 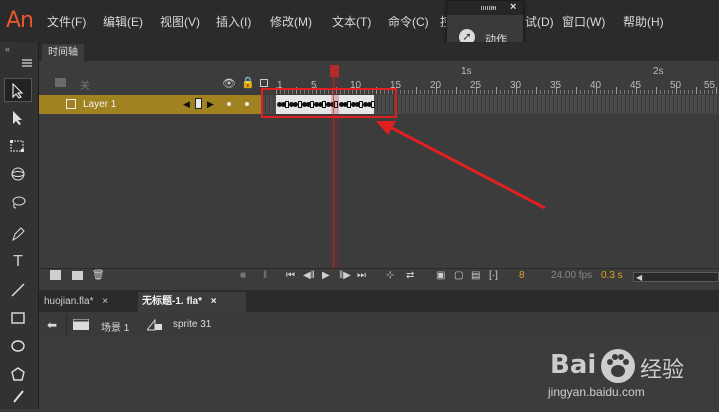 I want to click on last-frame-icon: ⏭, so click(x=361, y=275).